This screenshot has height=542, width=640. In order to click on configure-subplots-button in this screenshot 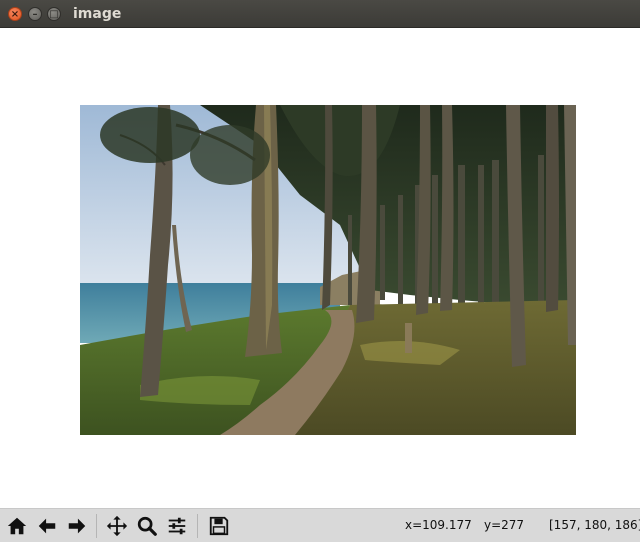, I will do `click(177, 526)`.